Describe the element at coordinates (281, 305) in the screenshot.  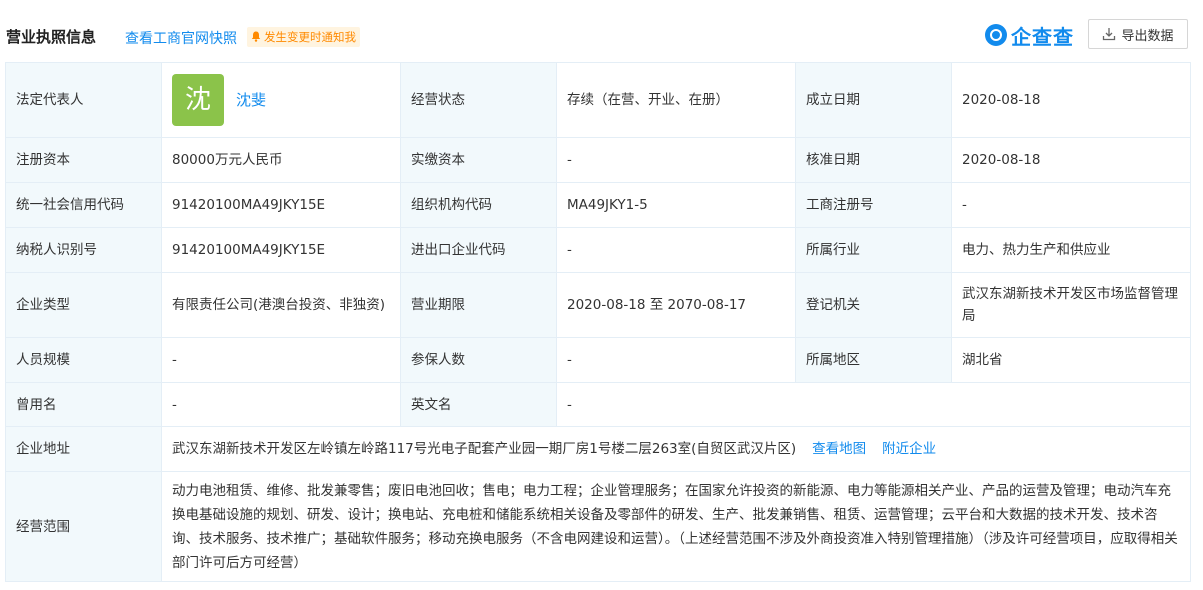
I see `company-type-value: 有限责任公司(港澳台投资、非独资)` at that location.